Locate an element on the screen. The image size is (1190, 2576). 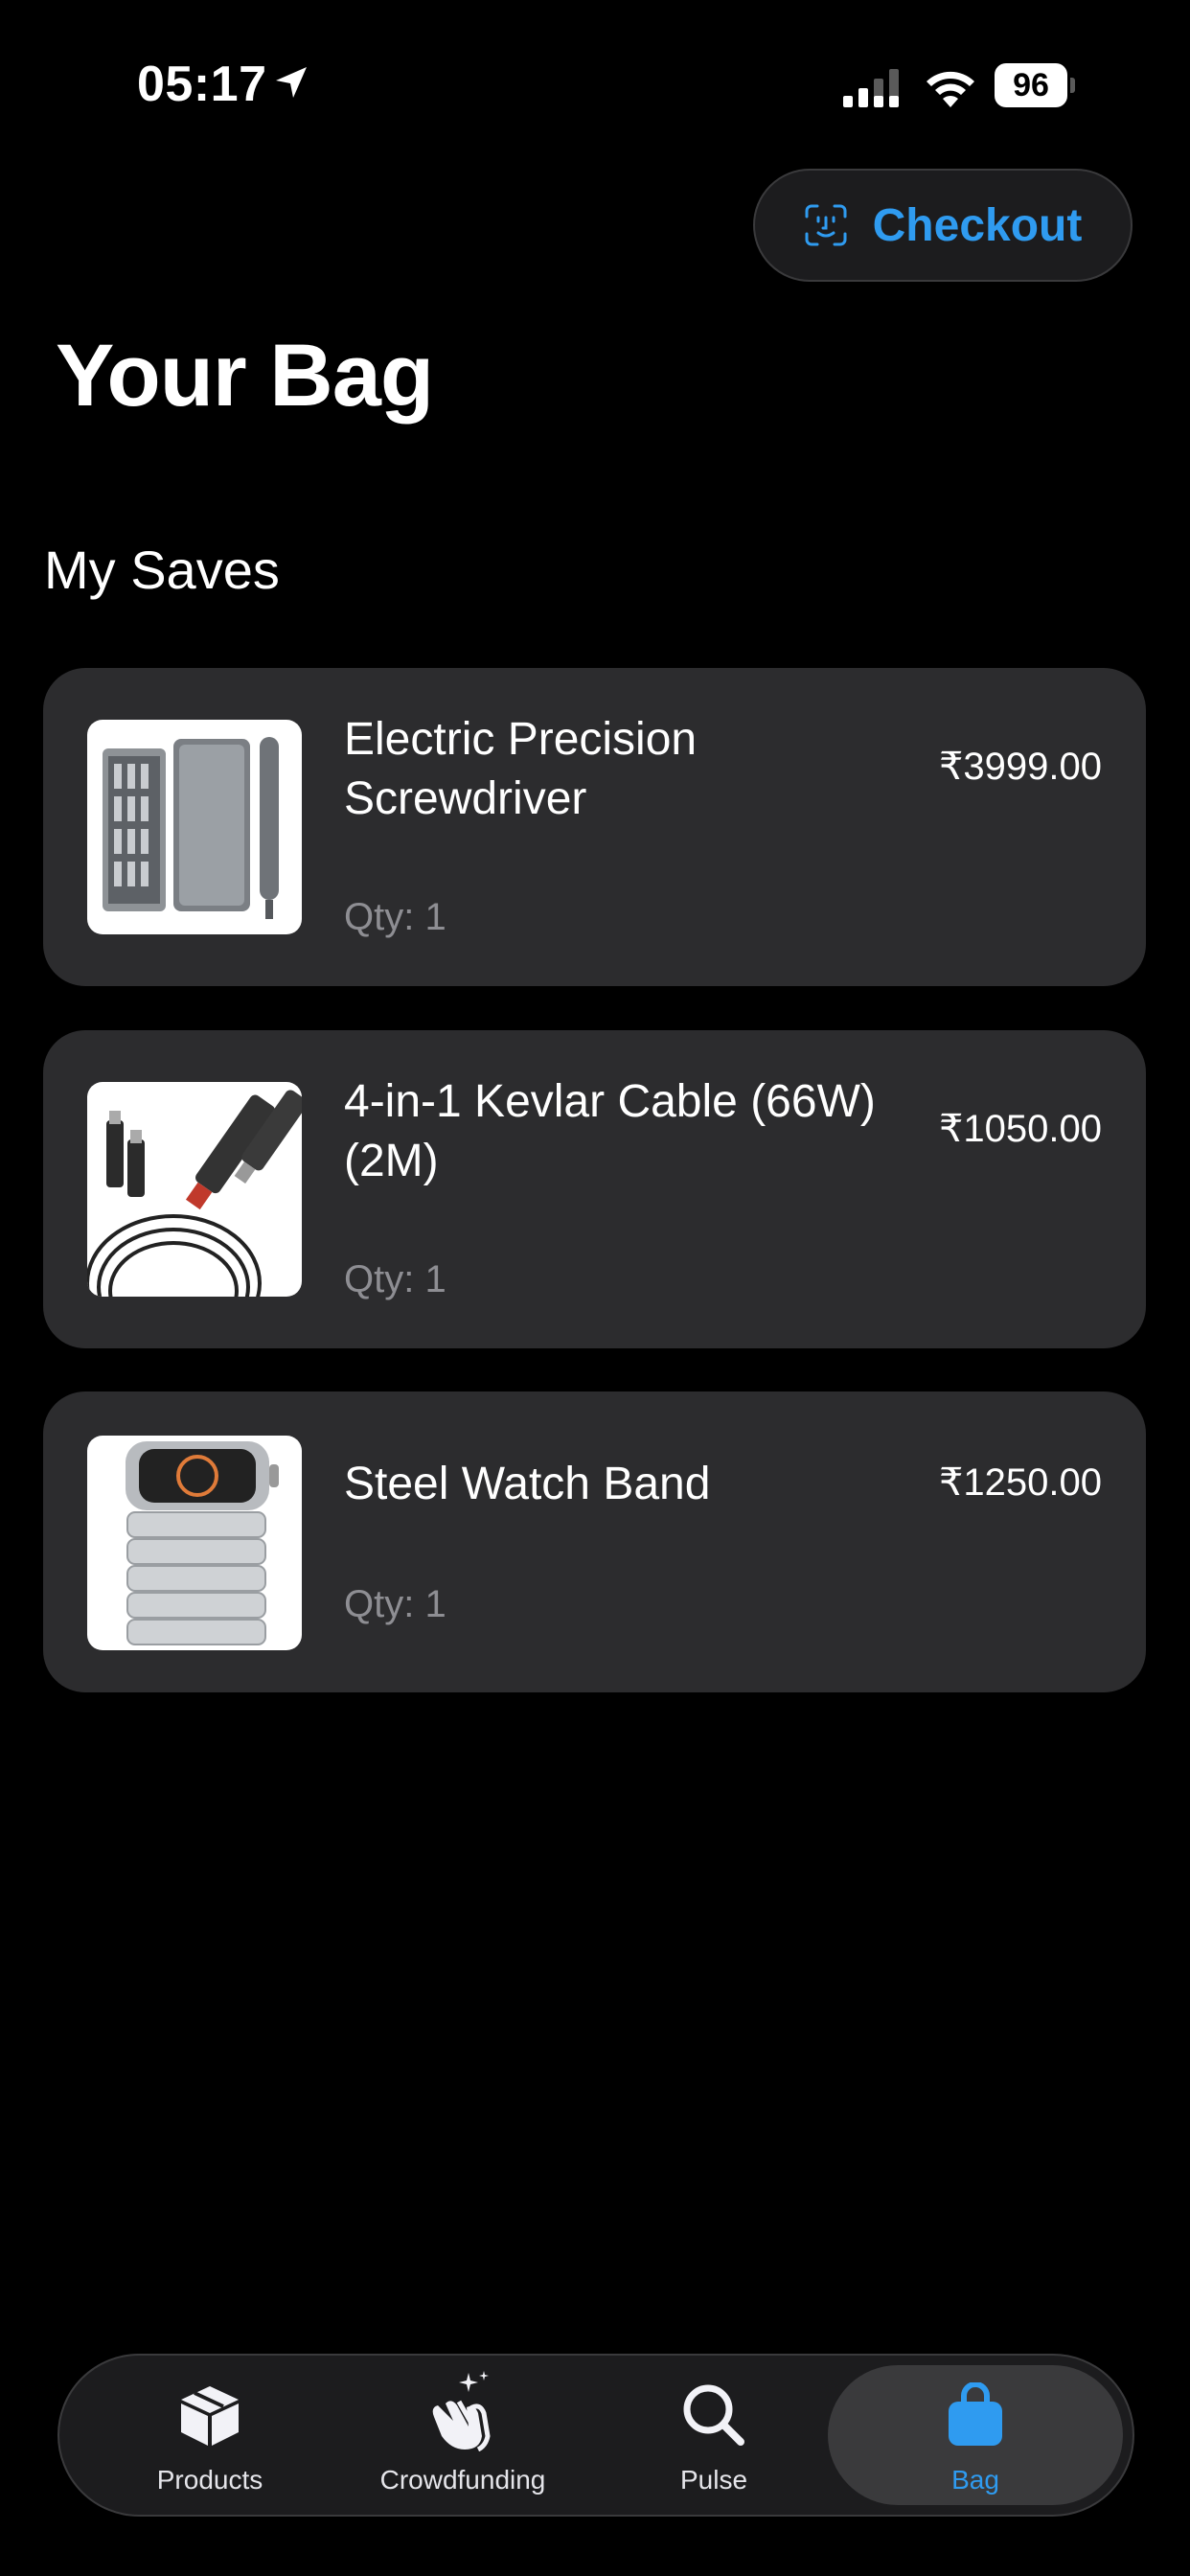
status-bar: 05:17 96 is located at coordinates (595, 76).